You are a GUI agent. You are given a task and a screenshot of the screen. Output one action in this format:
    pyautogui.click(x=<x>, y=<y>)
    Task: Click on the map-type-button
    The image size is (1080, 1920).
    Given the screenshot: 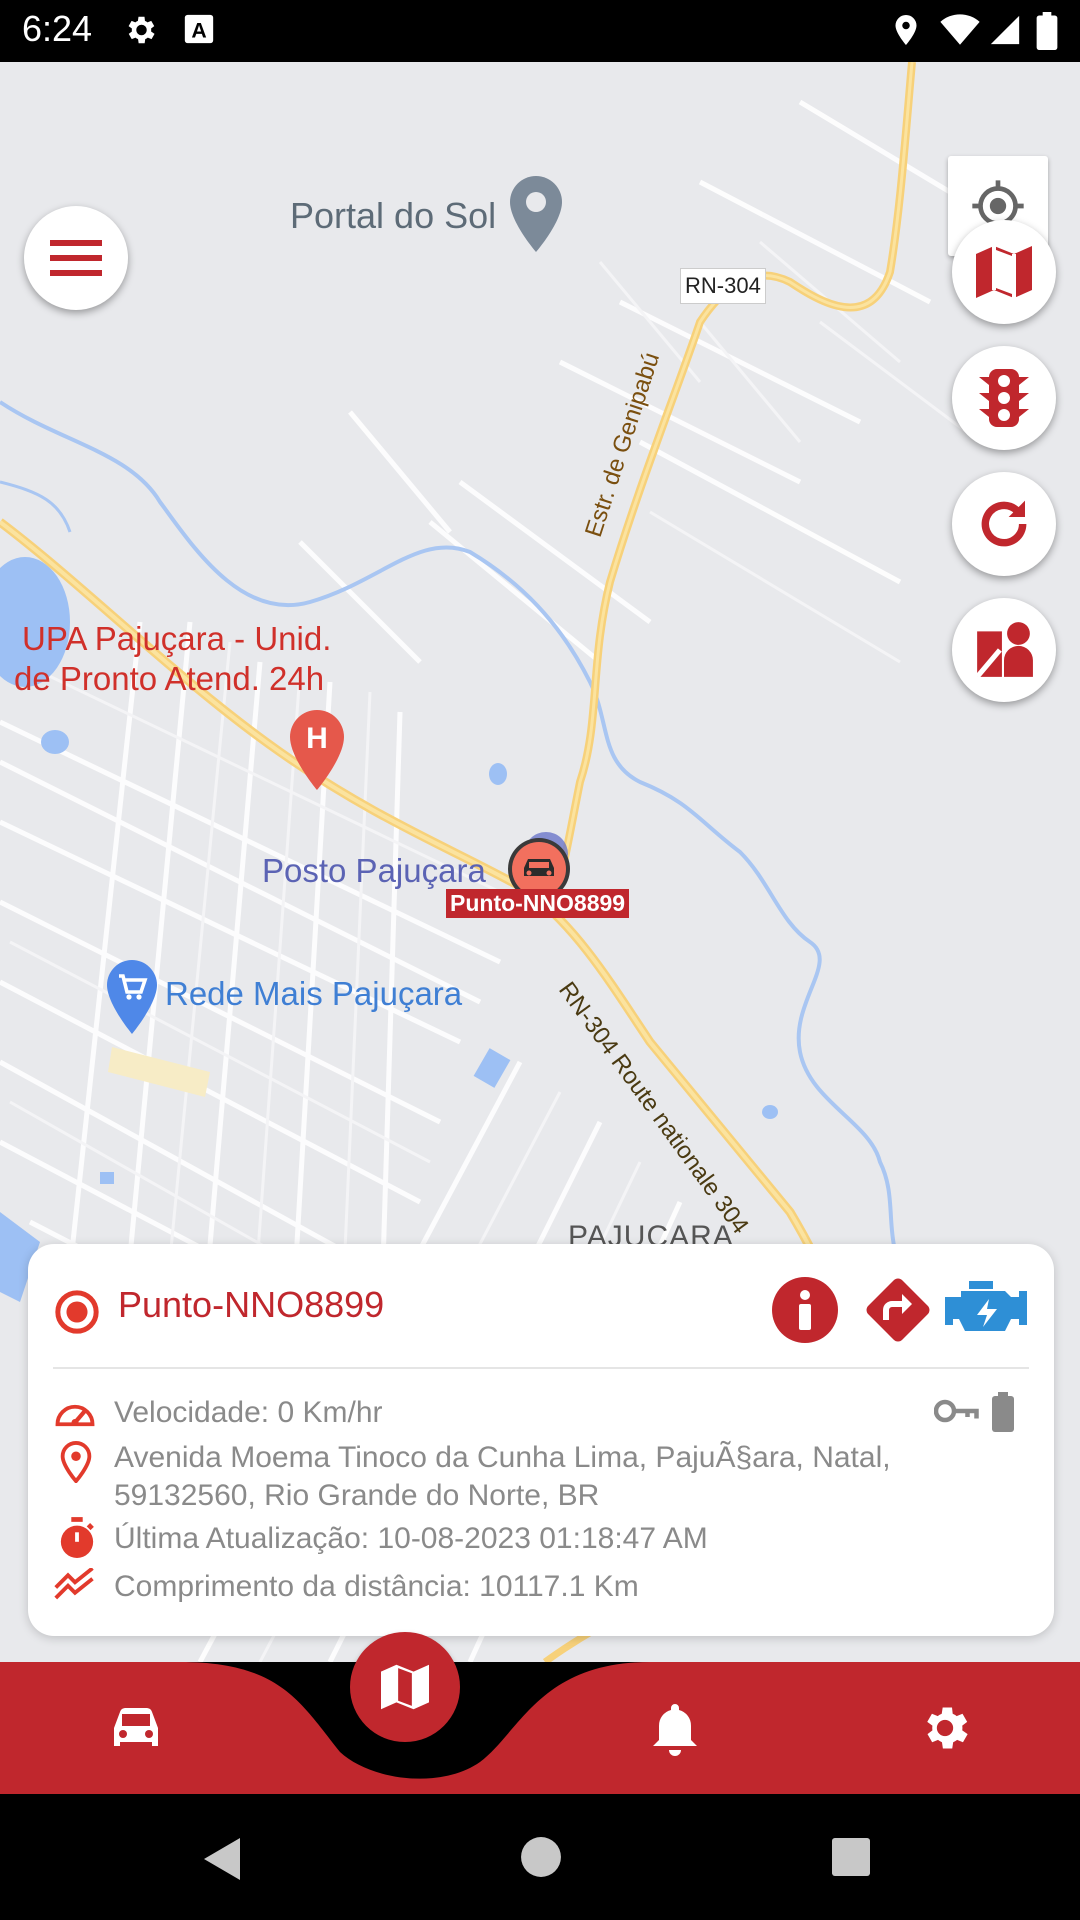 What is the action you would take?
    pyautogui.click(x=1004, y=272)
    